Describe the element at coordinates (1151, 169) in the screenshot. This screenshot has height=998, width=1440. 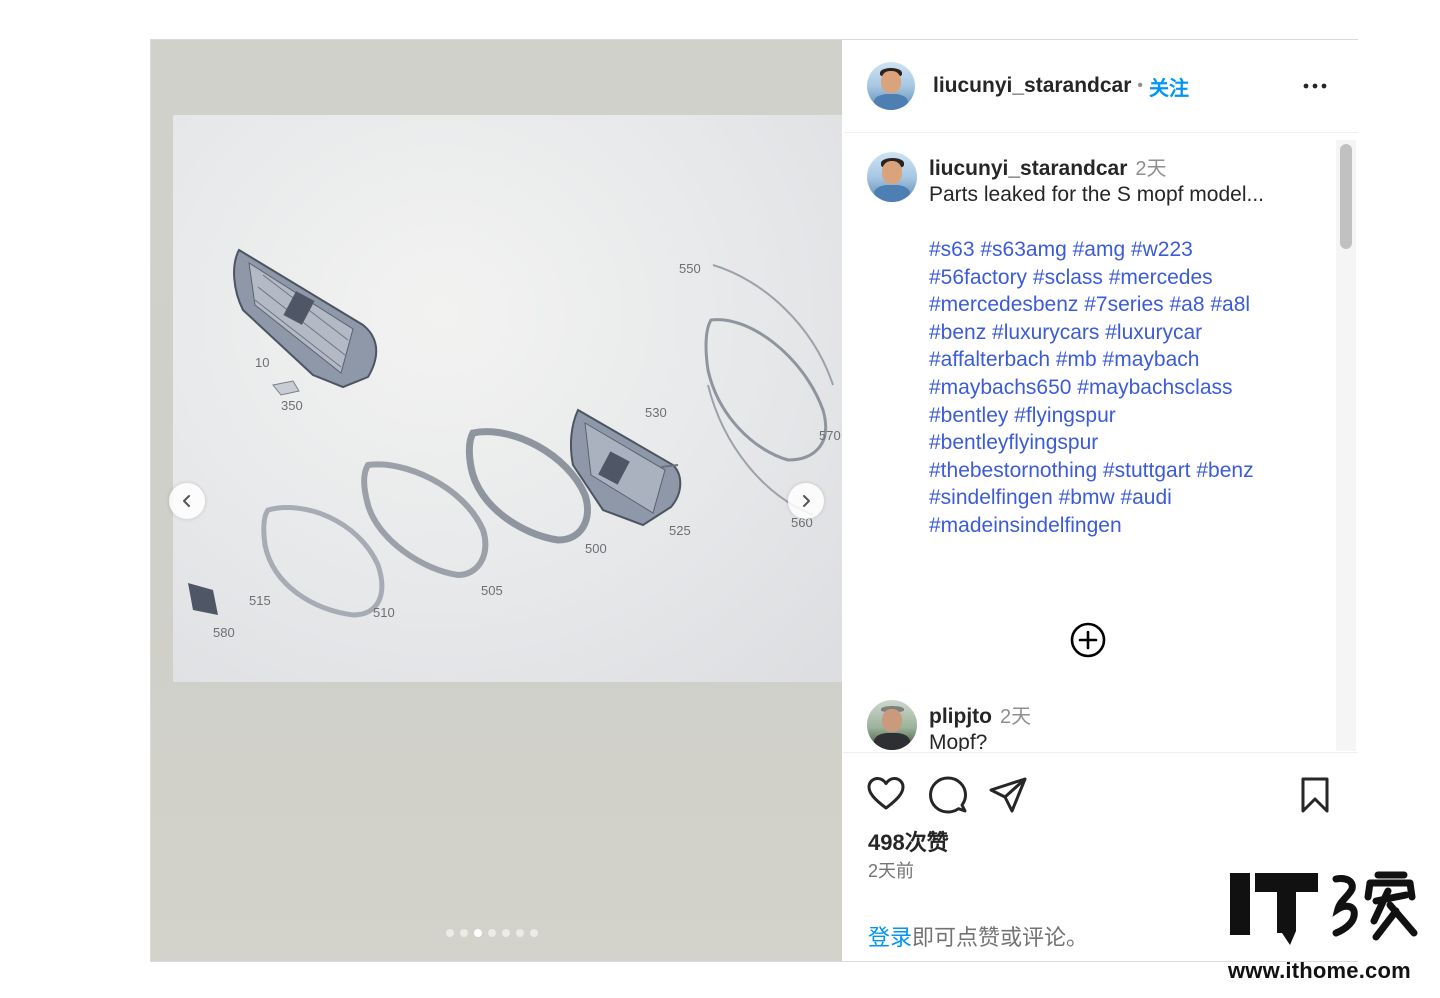
I see `caption-time: 2天` at that location.